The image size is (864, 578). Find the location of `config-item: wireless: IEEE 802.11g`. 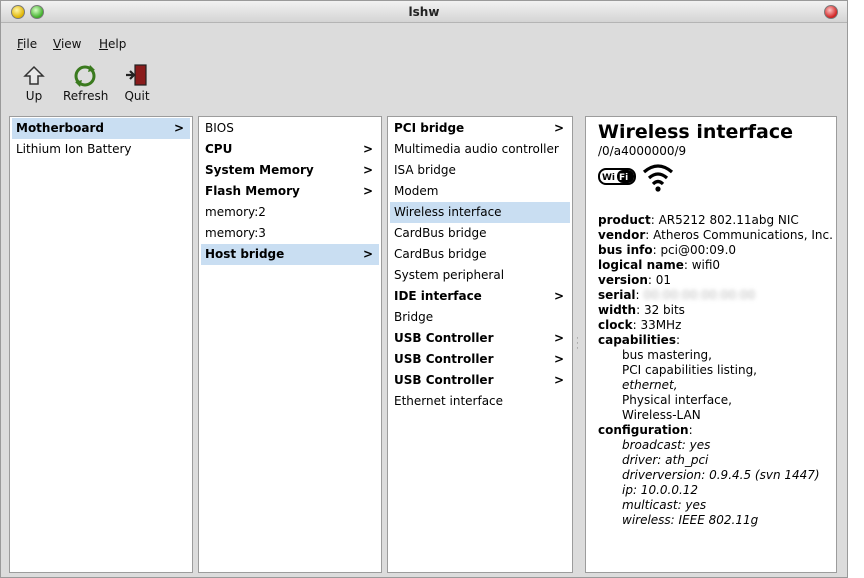

config-item: wireless: IEEE 802.11g is located at coordinates (690, 520).